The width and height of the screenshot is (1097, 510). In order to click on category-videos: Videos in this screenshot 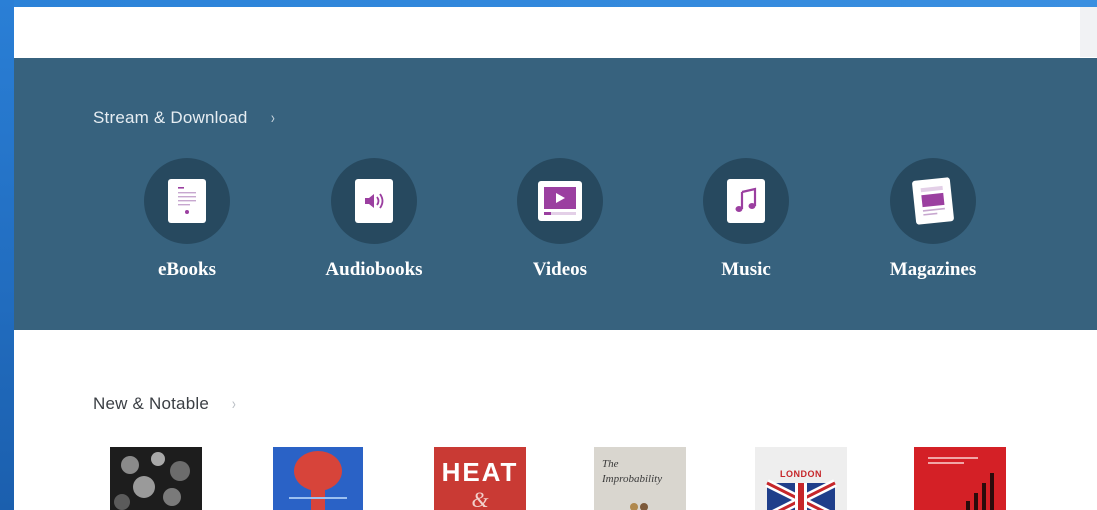, I will do `click(560, 219)`.